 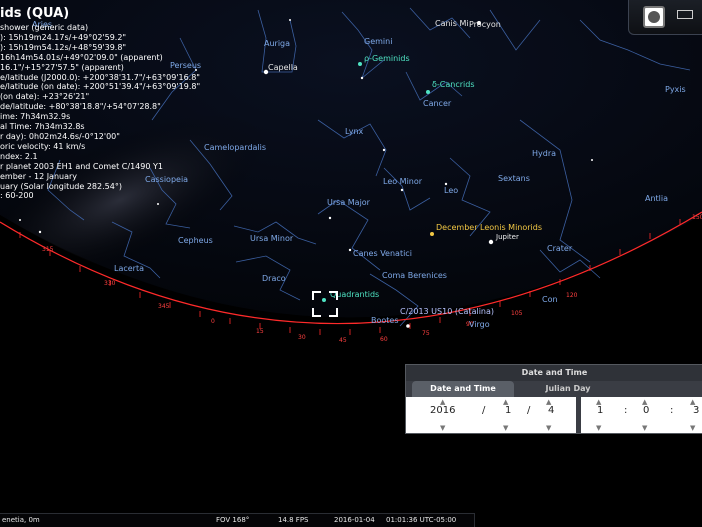 I want to click on dialog-title: Date and Time, so click(x=554, y=373).